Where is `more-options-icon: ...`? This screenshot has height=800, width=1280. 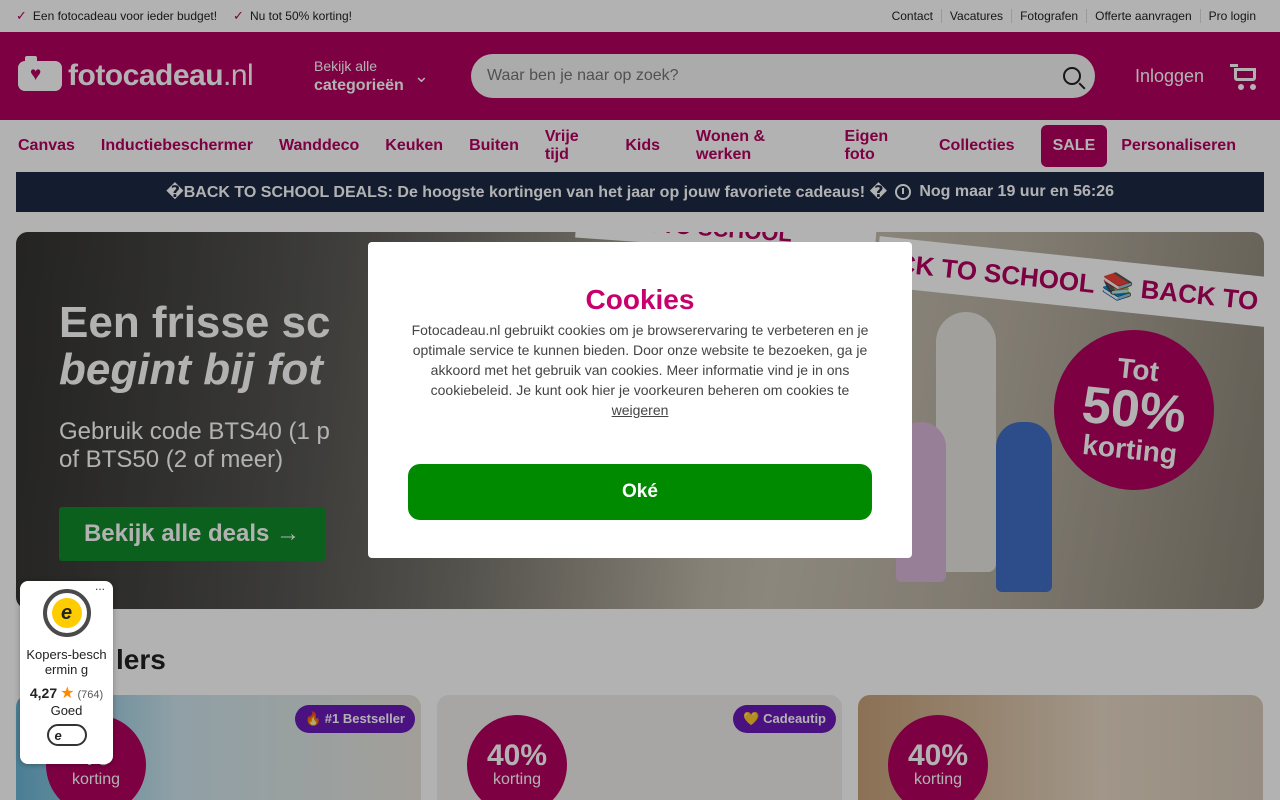
more-options-icon: ... is located at coordinates (100, 586).